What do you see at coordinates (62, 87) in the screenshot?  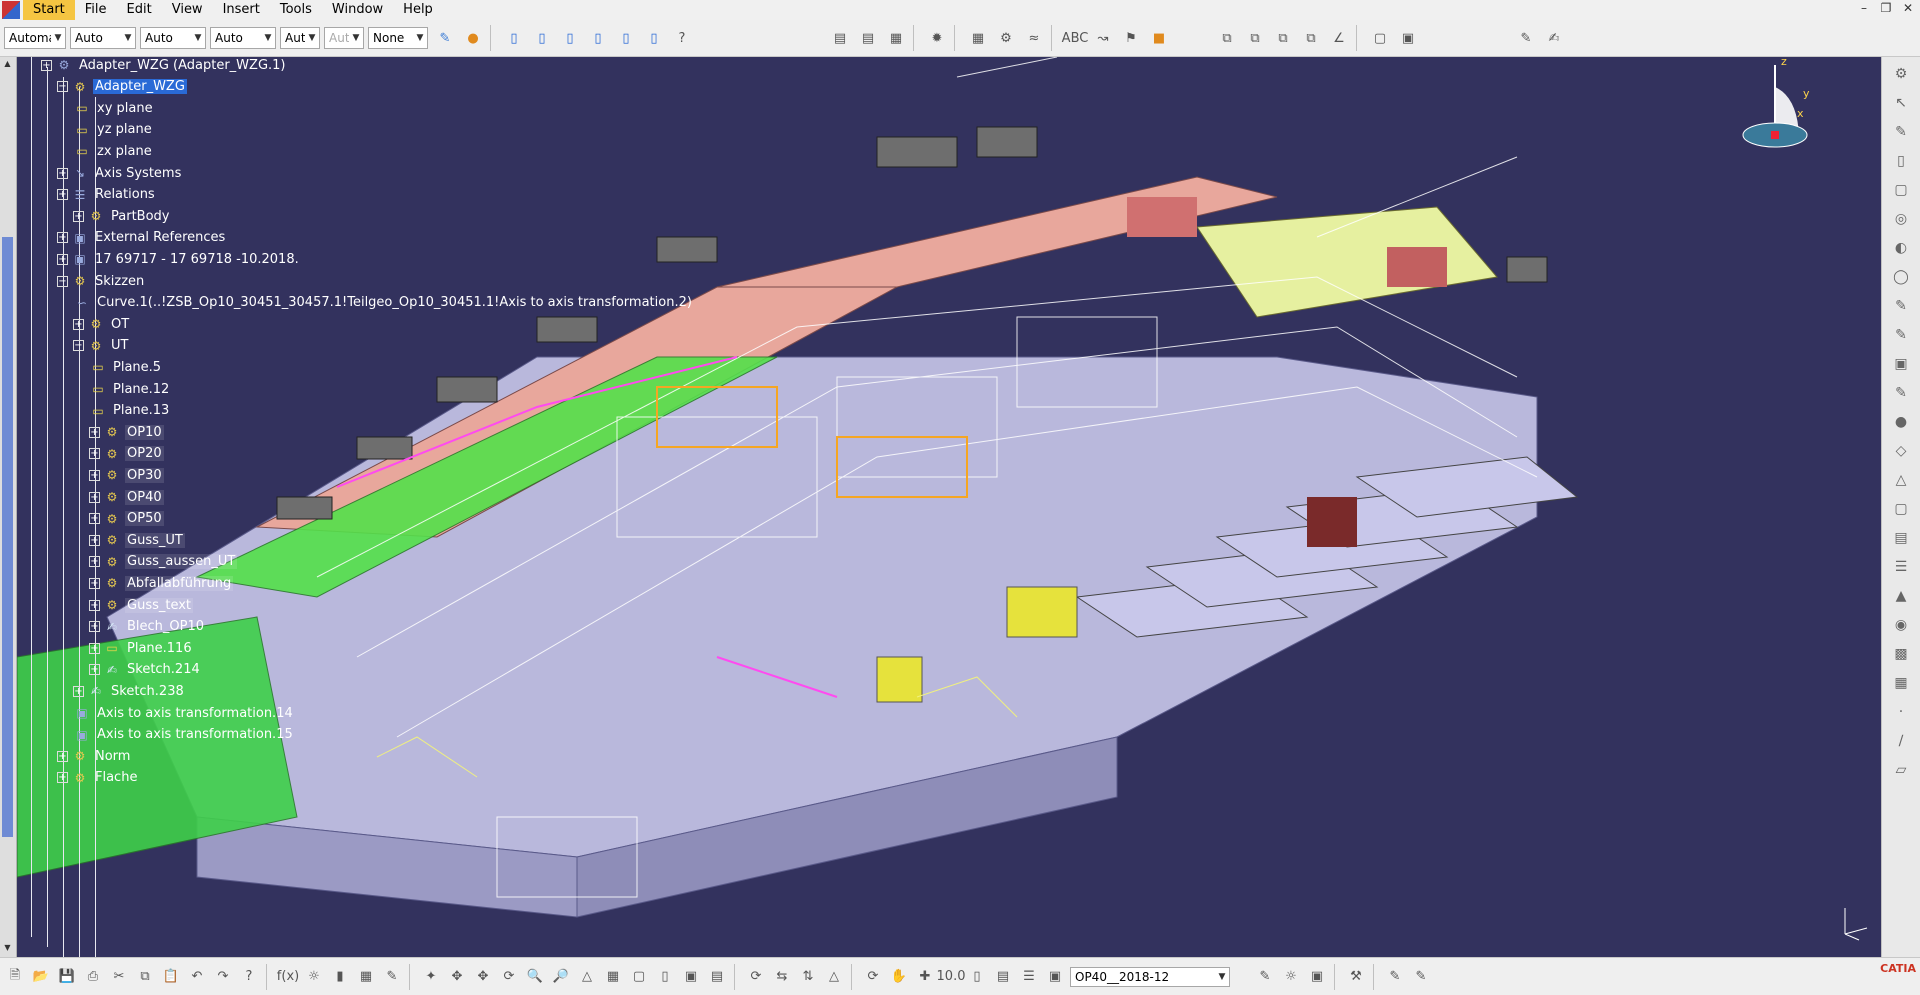 I see `collapse-icon: −` at bounding box center [62, 87].